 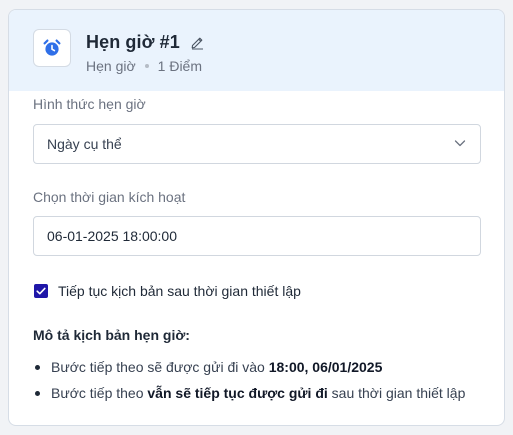 I want to click on continue-checkbox, so click(x=41, y=291).